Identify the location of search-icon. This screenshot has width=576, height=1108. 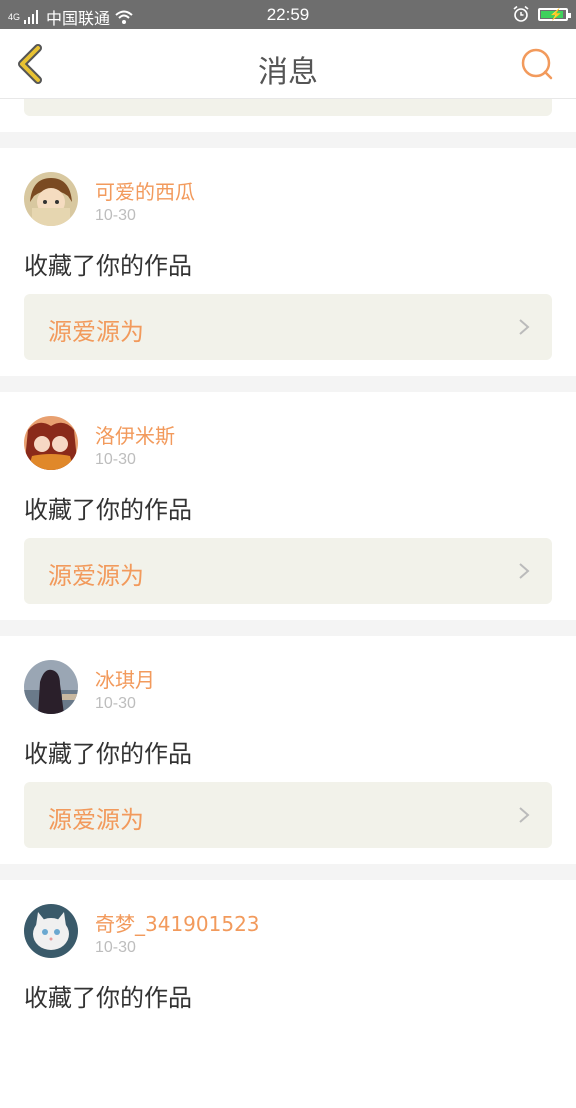
(537, 64).